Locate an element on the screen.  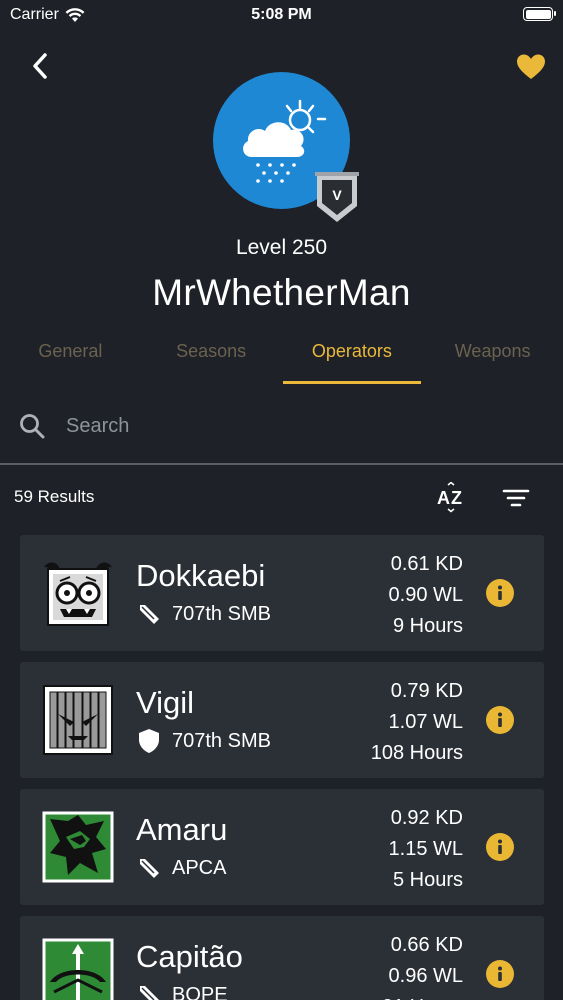
operator-card-amaru: Amaru APCA 0.92 KD 1.15 WL 5 Hours is located at coordinates (282, 847).